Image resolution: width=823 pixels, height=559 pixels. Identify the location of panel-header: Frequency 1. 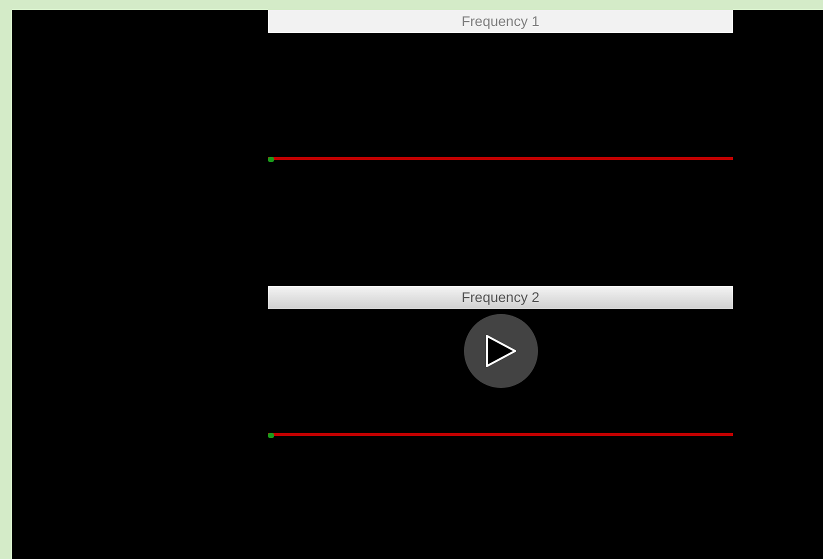
(500, 21).